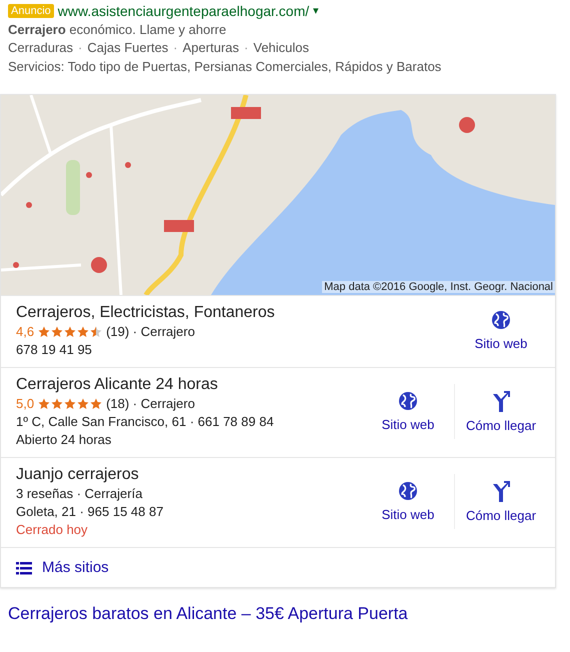 The image size is (570, 652). Describe the element at coordinates (278, 412) in the screenshot. I see `business-listing: Cerrajeros Alicante 24 horas 5,0 (18) · Cerrajero 1º C, Calle San Francisco, 61 · 661 78 89 84 Abierto 24 horas Sitio web Cómo llegar` at that location.